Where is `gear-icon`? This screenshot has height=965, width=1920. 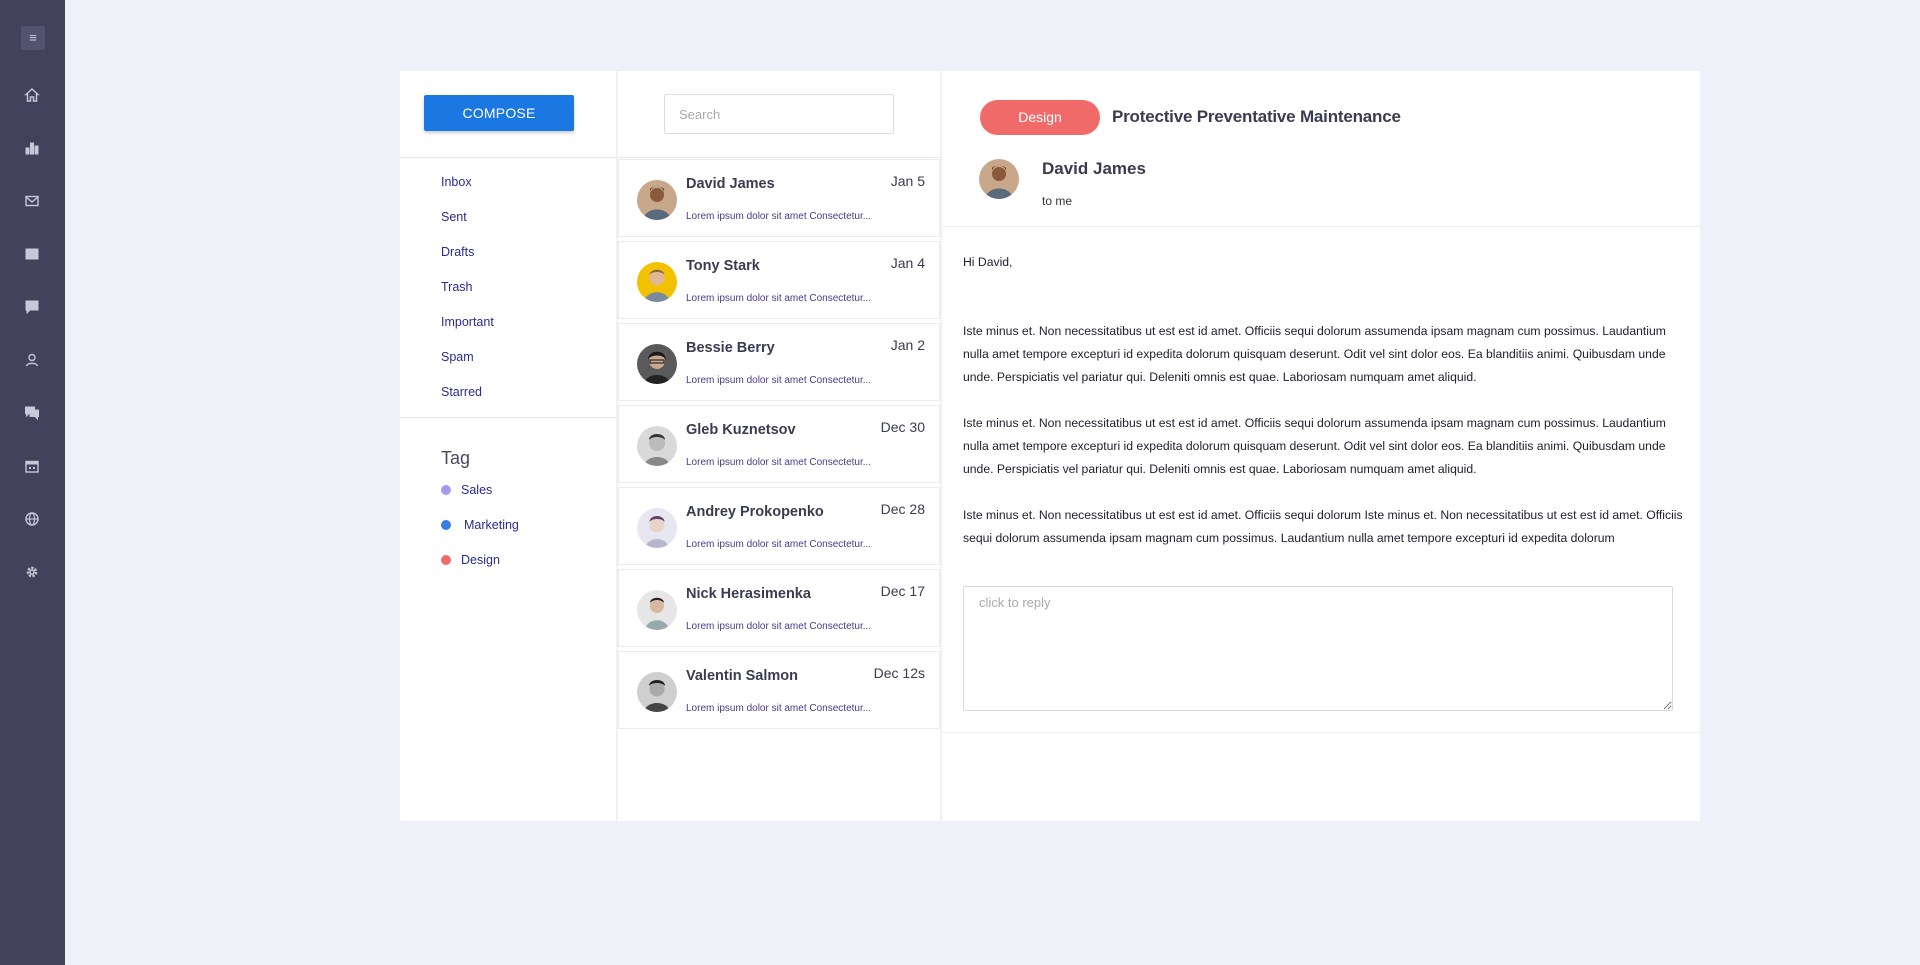
gear-icon is located at coordinates (32, 572).